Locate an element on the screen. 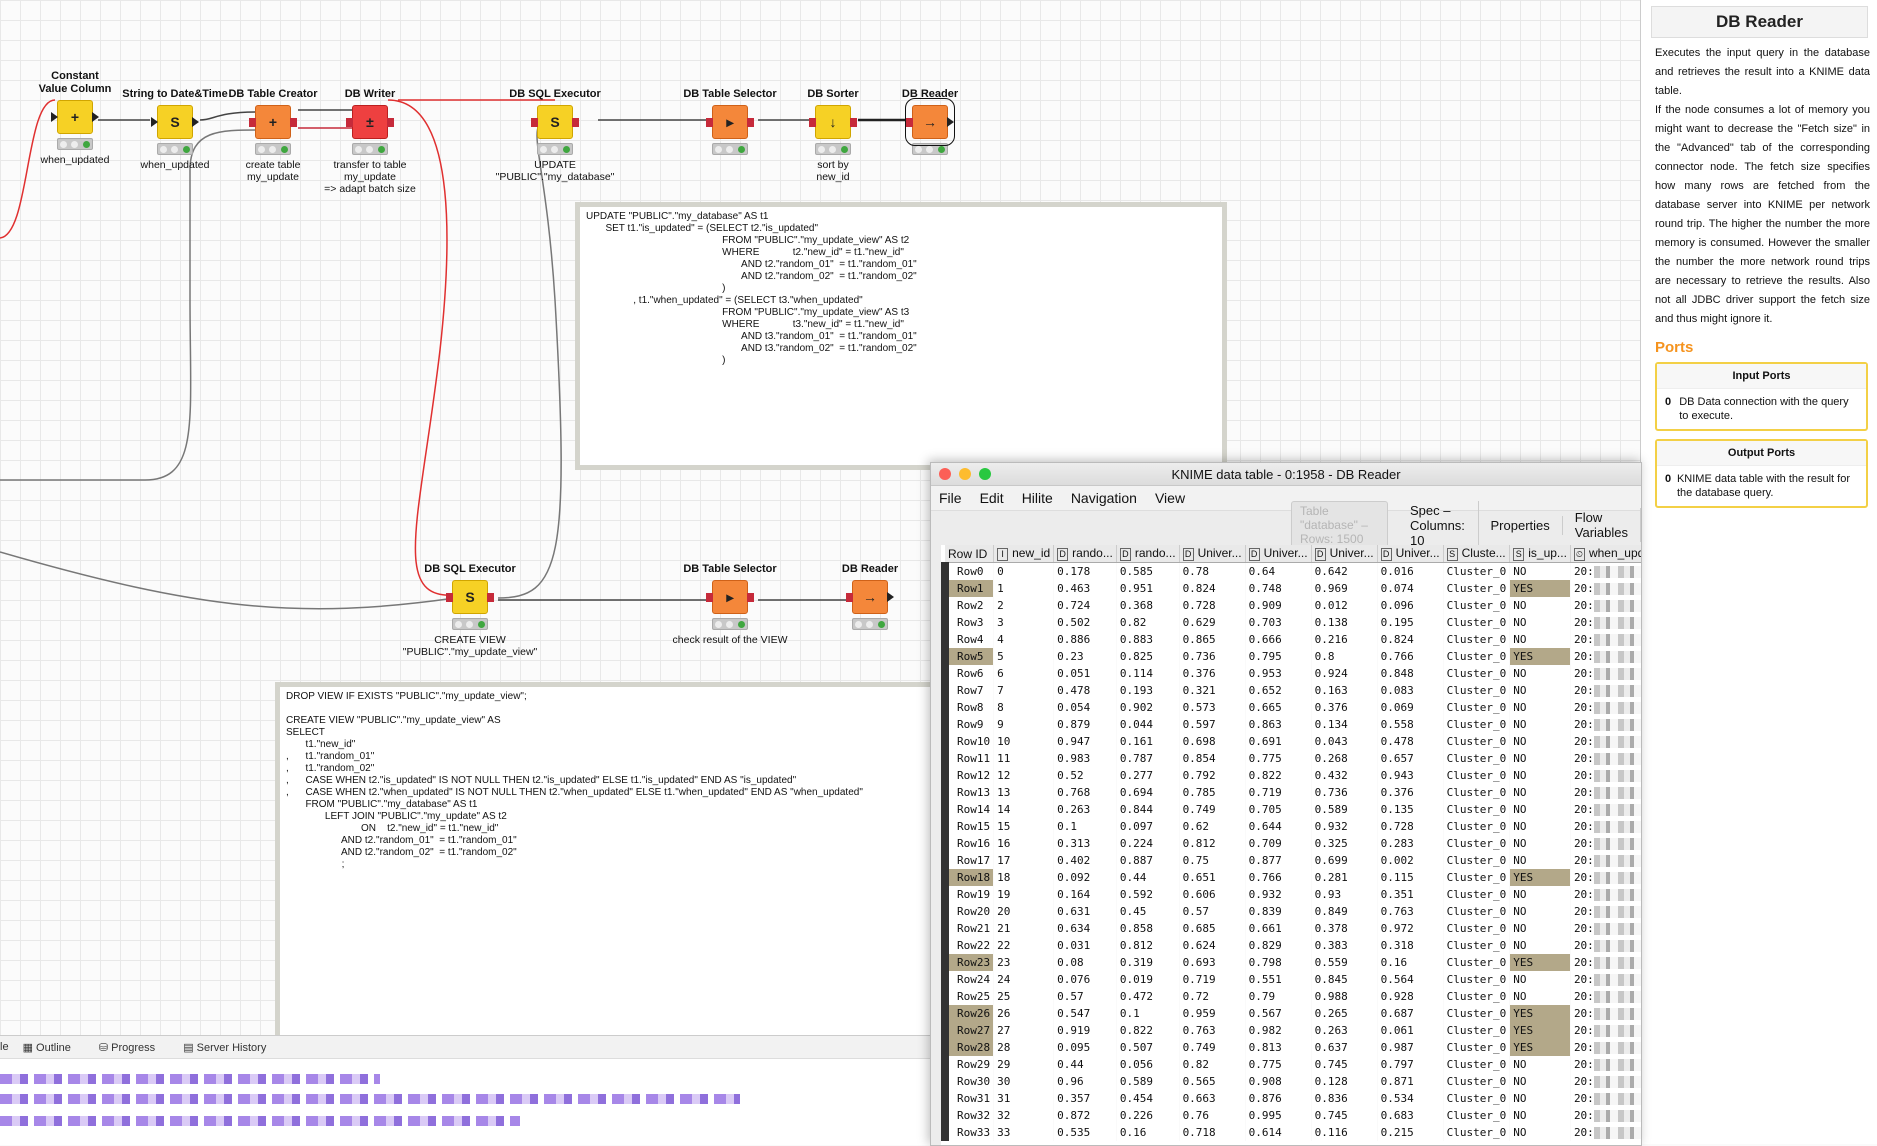 The image size is (1877, 1146). node-icon: + is located at coordinates (273, 122).